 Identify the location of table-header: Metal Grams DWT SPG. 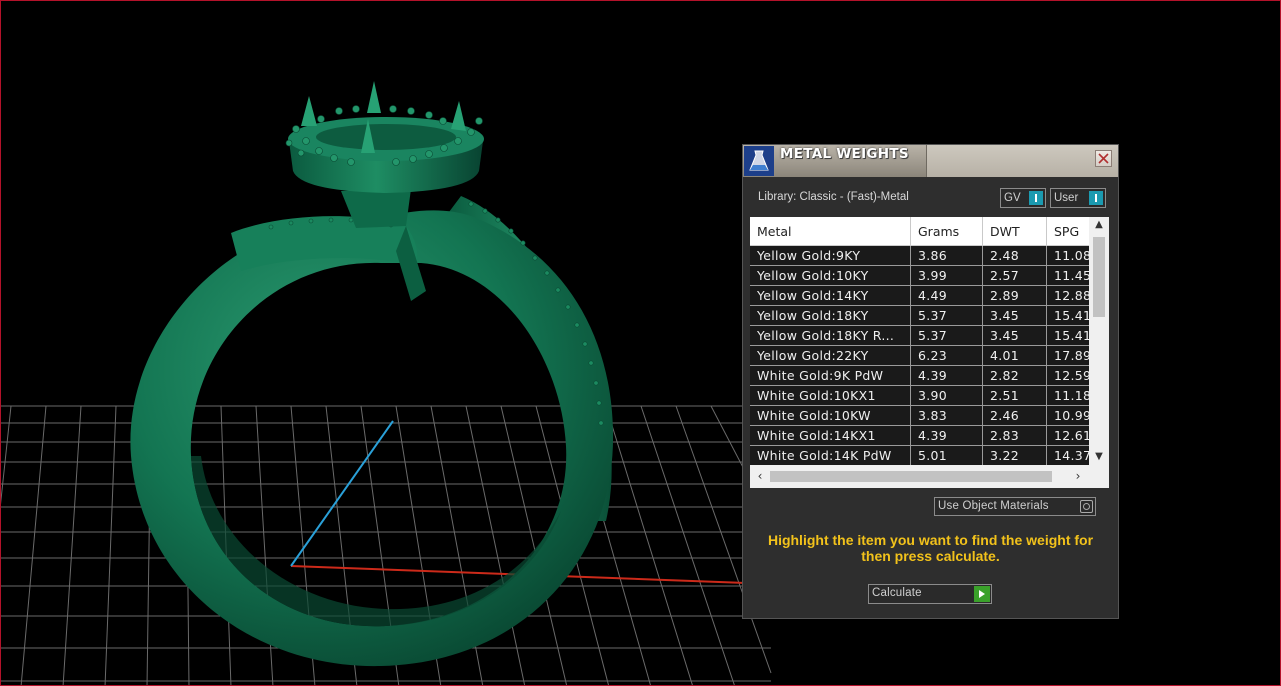
(919, 231).